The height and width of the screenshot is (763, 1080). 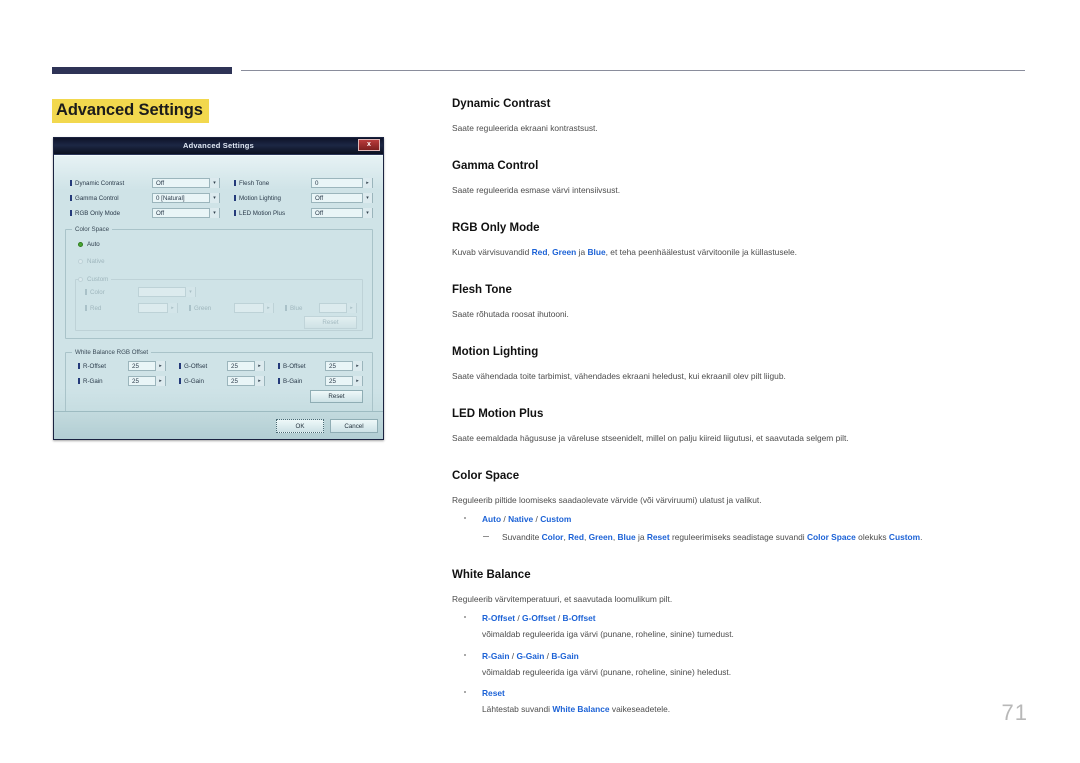 What do you see at coordinates (91, 261) in the screenshot?
I see `dialog-radio-native: Native` at bounding box center [91, 261].